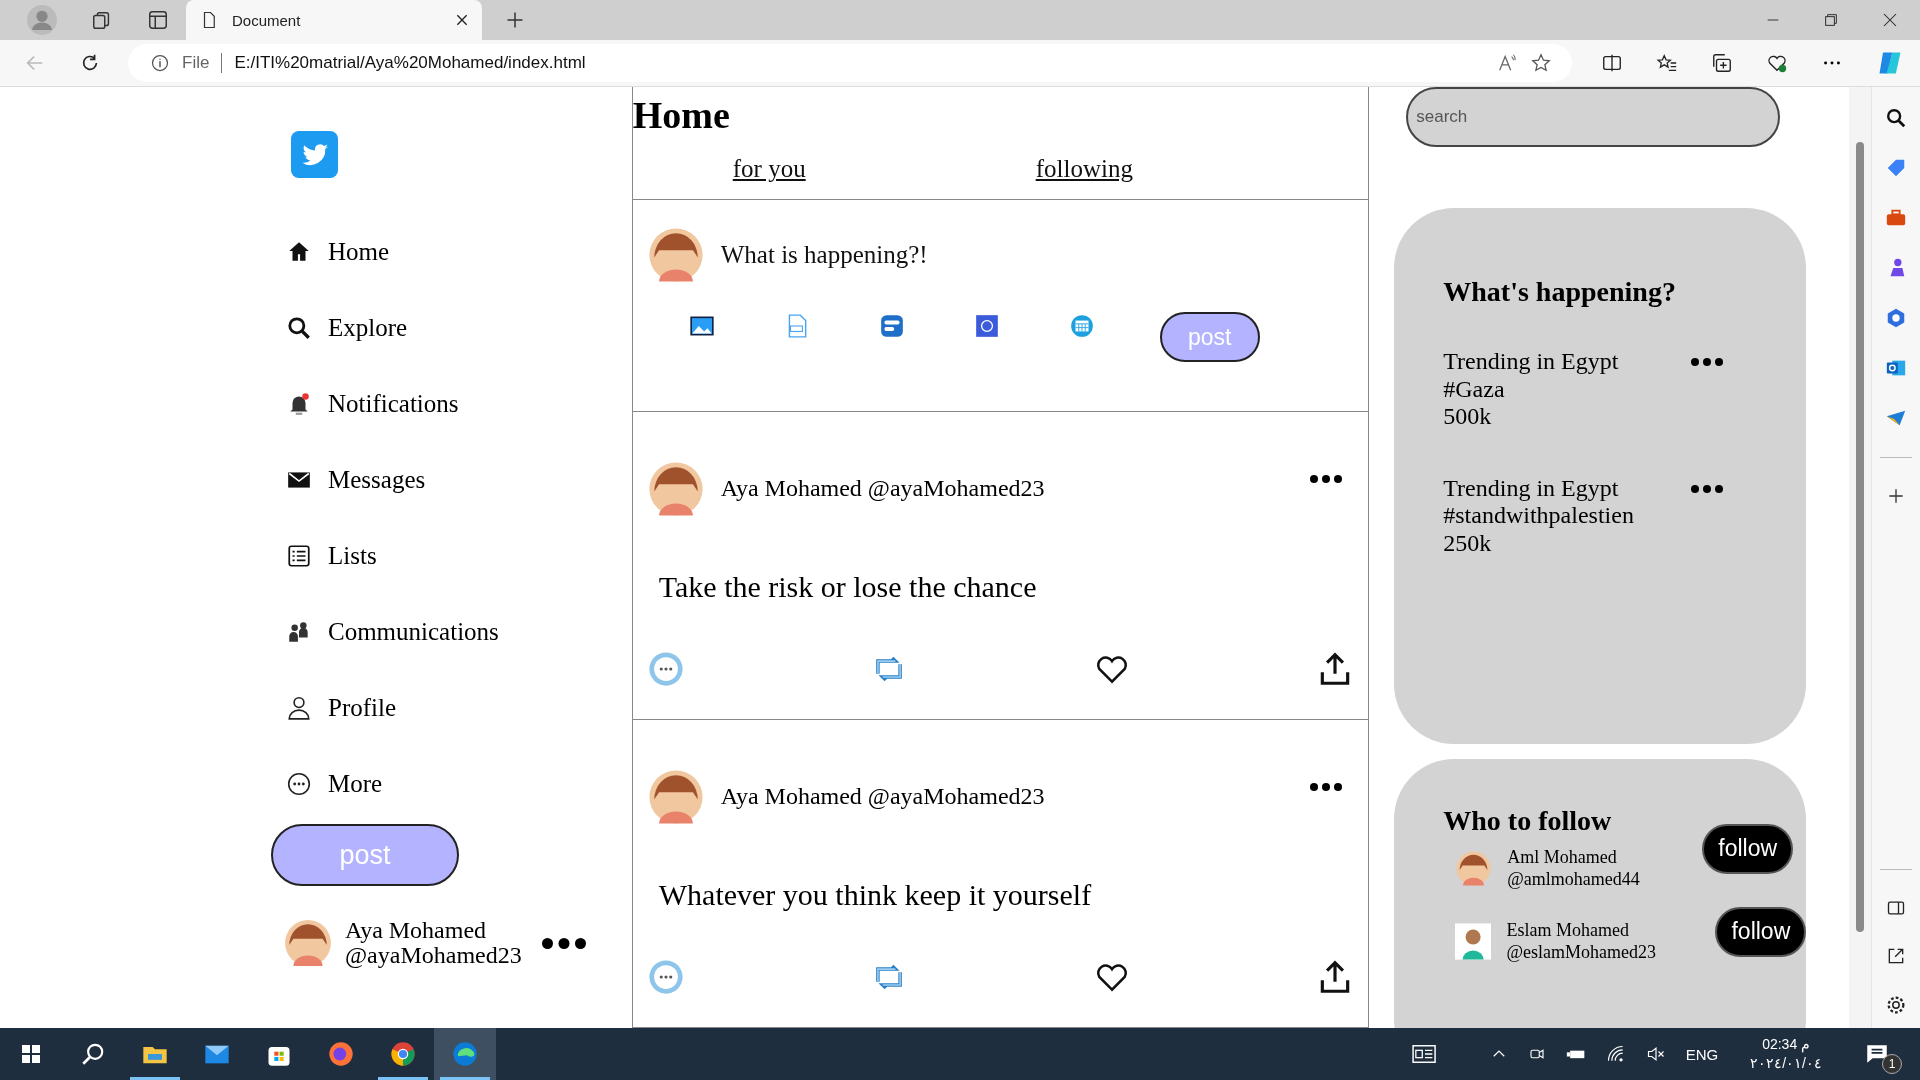 The height and width of the screenshot is (1080, 1920). What do you see at coordinates (459, 632) in the screenshot?
I see `nav-item: Communications` at bounding box center [459, 632].